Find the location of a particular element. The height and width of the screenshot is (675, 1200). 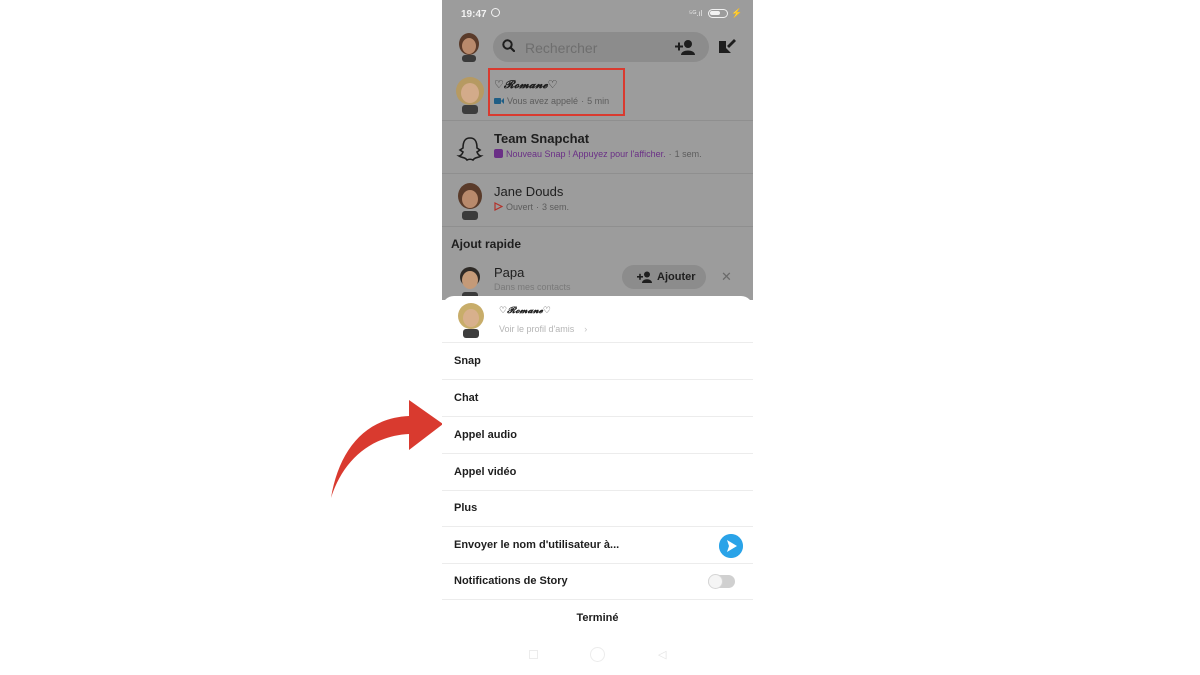

home-icon is located at coordinates (597, 654).